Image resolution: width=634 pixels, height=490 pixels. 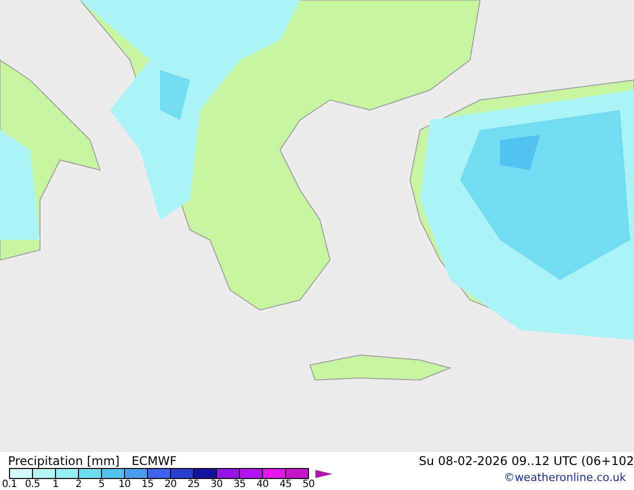 What do you see at coordinates (147, 484) in the screenshot?
I see `legend-label: 15` at bounding box center [147, 484].